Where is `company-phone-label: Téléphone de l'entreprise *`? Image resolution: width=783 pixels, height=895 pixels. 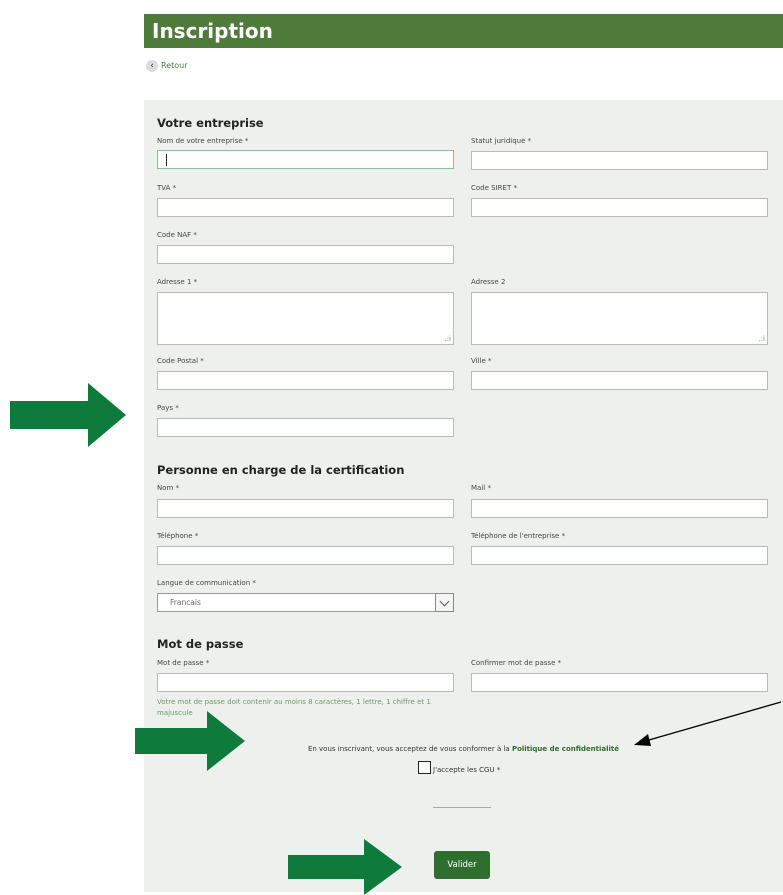 company-phone-label: Téléphone de l'entreprise * is located at coordinates (518, 536).